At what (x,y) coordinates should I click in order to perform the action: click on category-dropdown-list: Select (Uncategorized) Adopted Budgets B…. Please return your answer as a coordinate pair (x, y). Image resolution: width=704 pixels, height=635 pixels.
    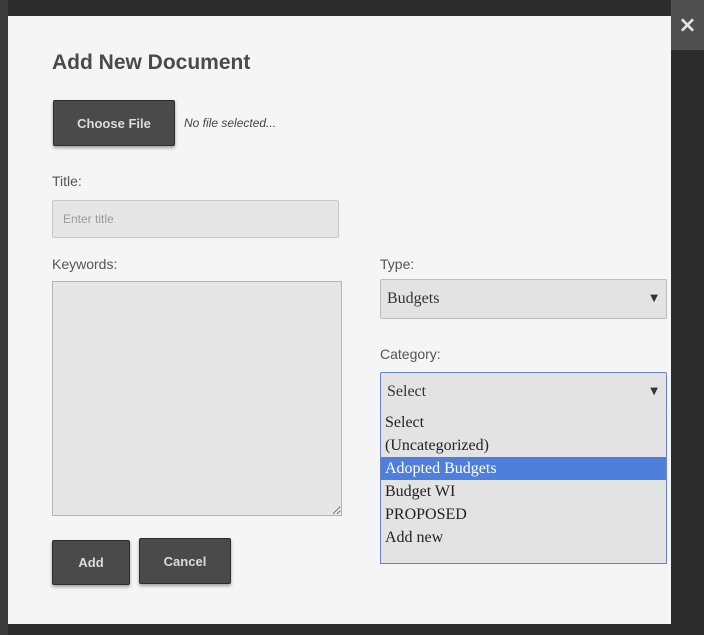
    Looking at the image, I should click on (523, 487).